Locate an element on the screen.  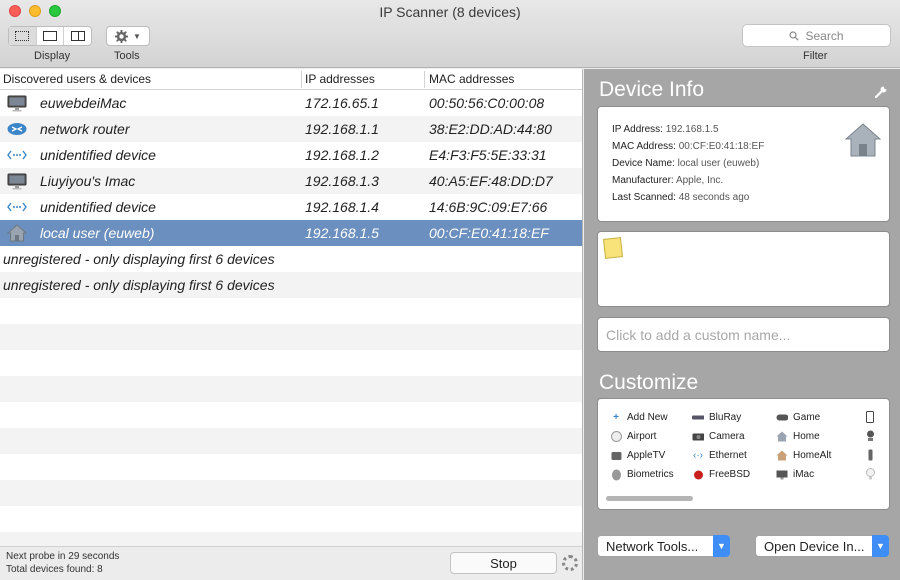
airport-icon is located at coordinates (616, 436).